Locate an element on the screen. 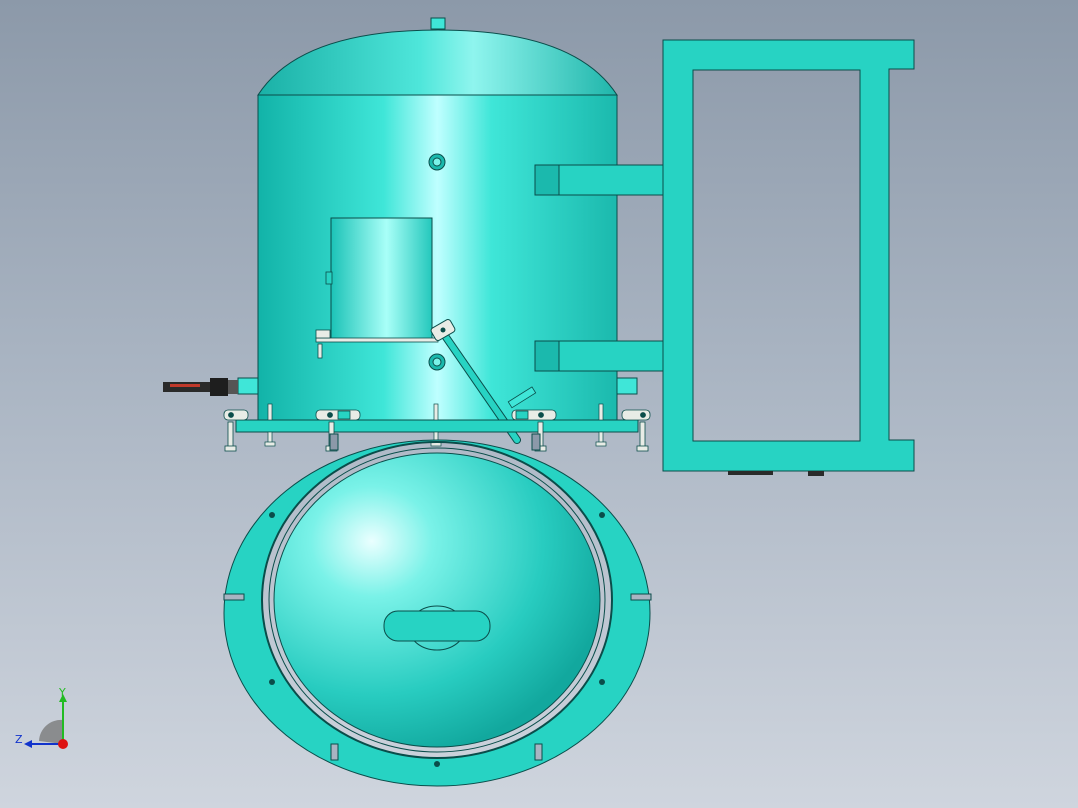  vessel-dome is located at coordinates (437, 62).